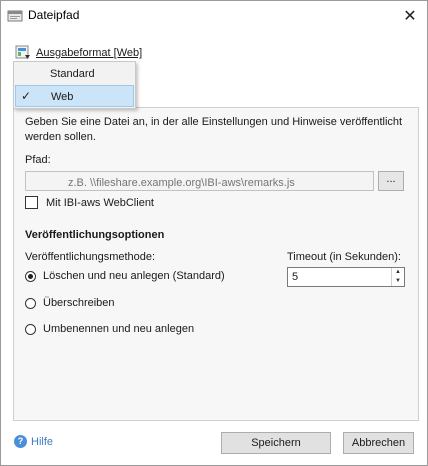 The width and height of the screenshot is (428, 466). Describe the element at coordinates (398, 272) in the screenshot. I see `spin-up-icon: ▲` at that location.